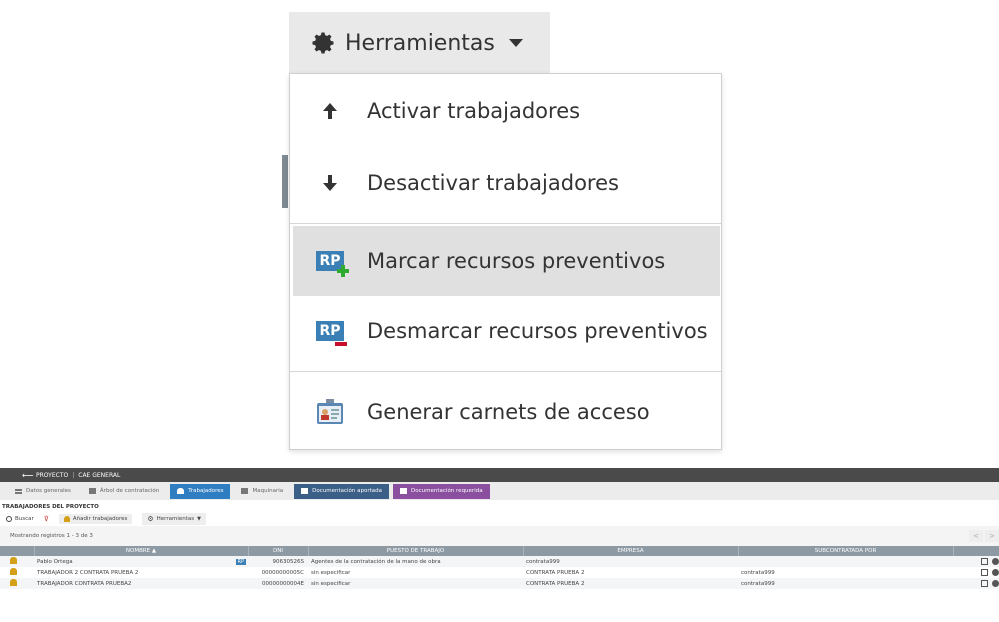 The width and height of the screenshot is (999, 622). Describe the element at coordinates (199, 519) in the screenshot. I see `chevron-down-icon: ▼` at that location.